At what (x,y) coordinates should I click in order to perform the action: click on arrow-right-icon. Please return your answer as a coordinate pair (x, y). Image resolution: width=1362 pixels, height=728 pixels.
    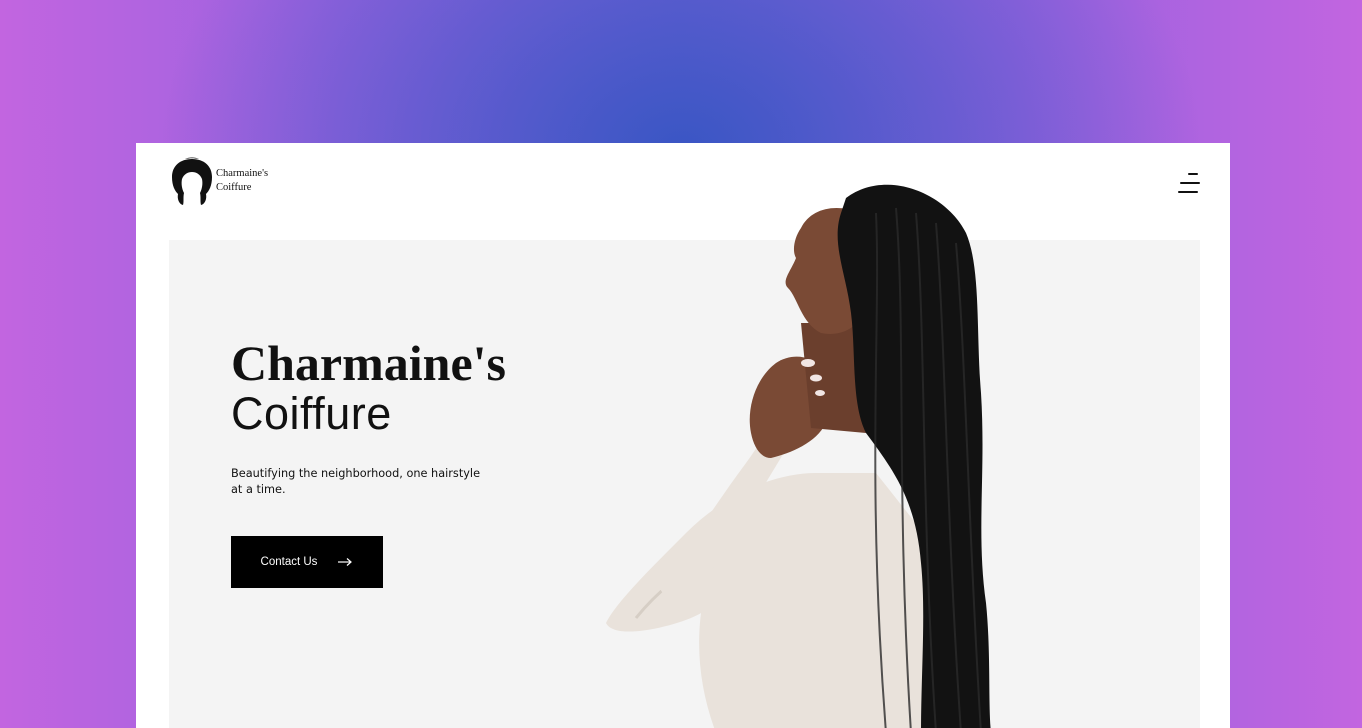
    Looking at the image, I should click on (345, 562).